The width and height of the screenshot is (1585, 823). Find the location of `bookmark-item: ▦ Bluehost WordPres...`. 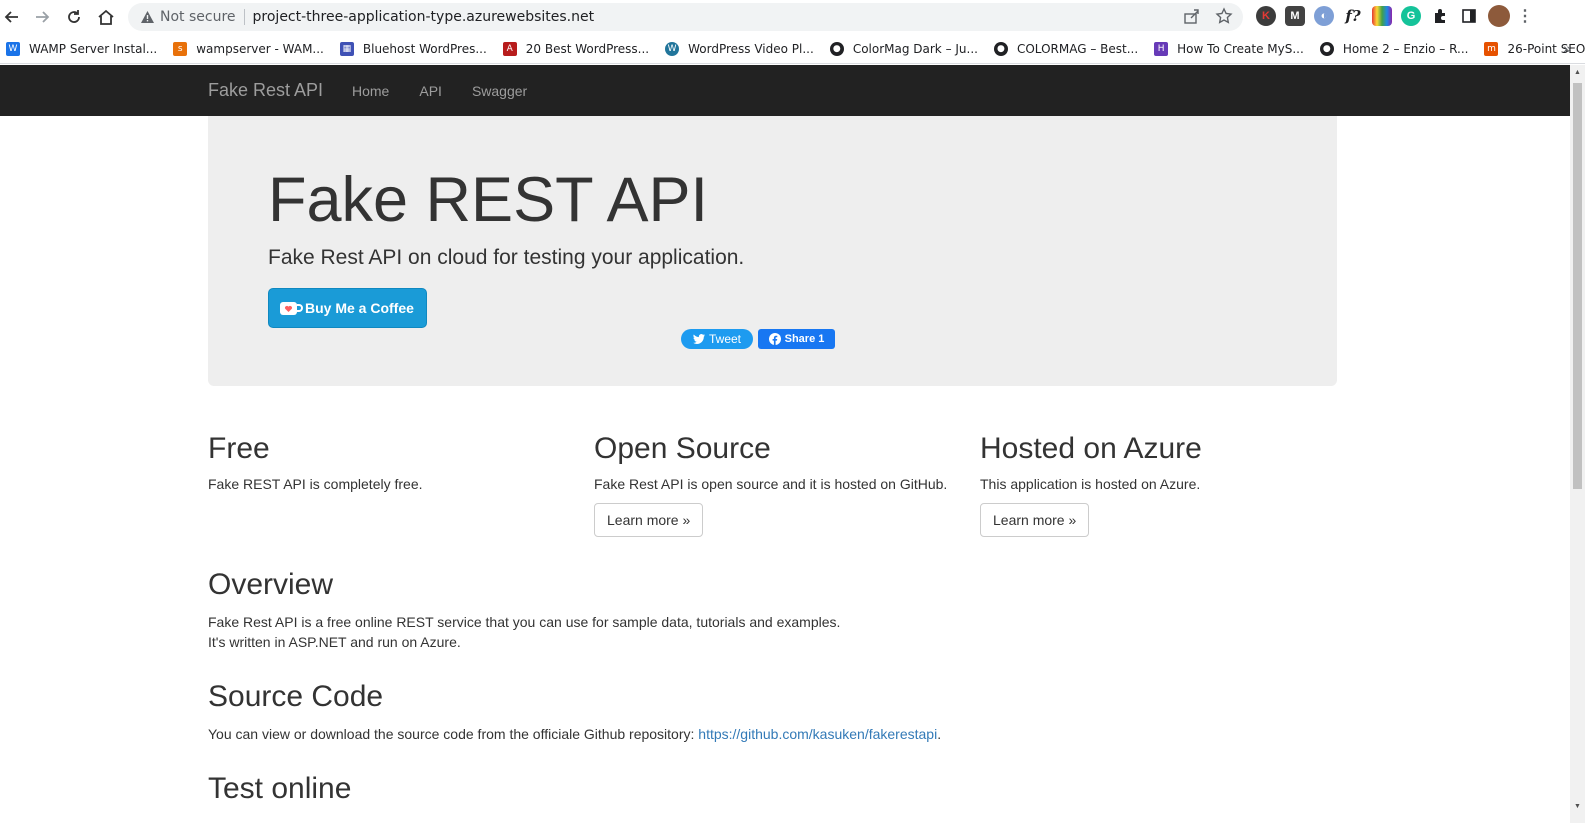

bookmark-item: ▦ Bluehost WordPres... is located at coordinates (413, 49).